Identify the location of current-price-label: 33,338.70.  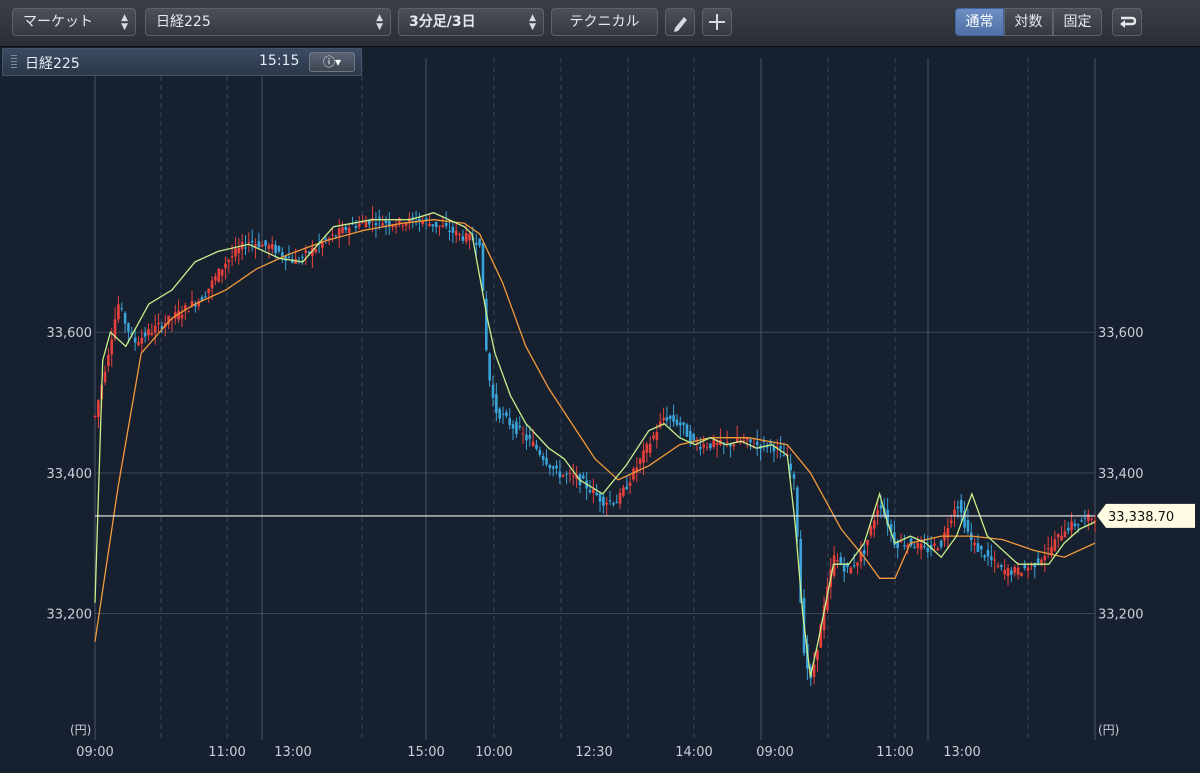
(1141, 517).